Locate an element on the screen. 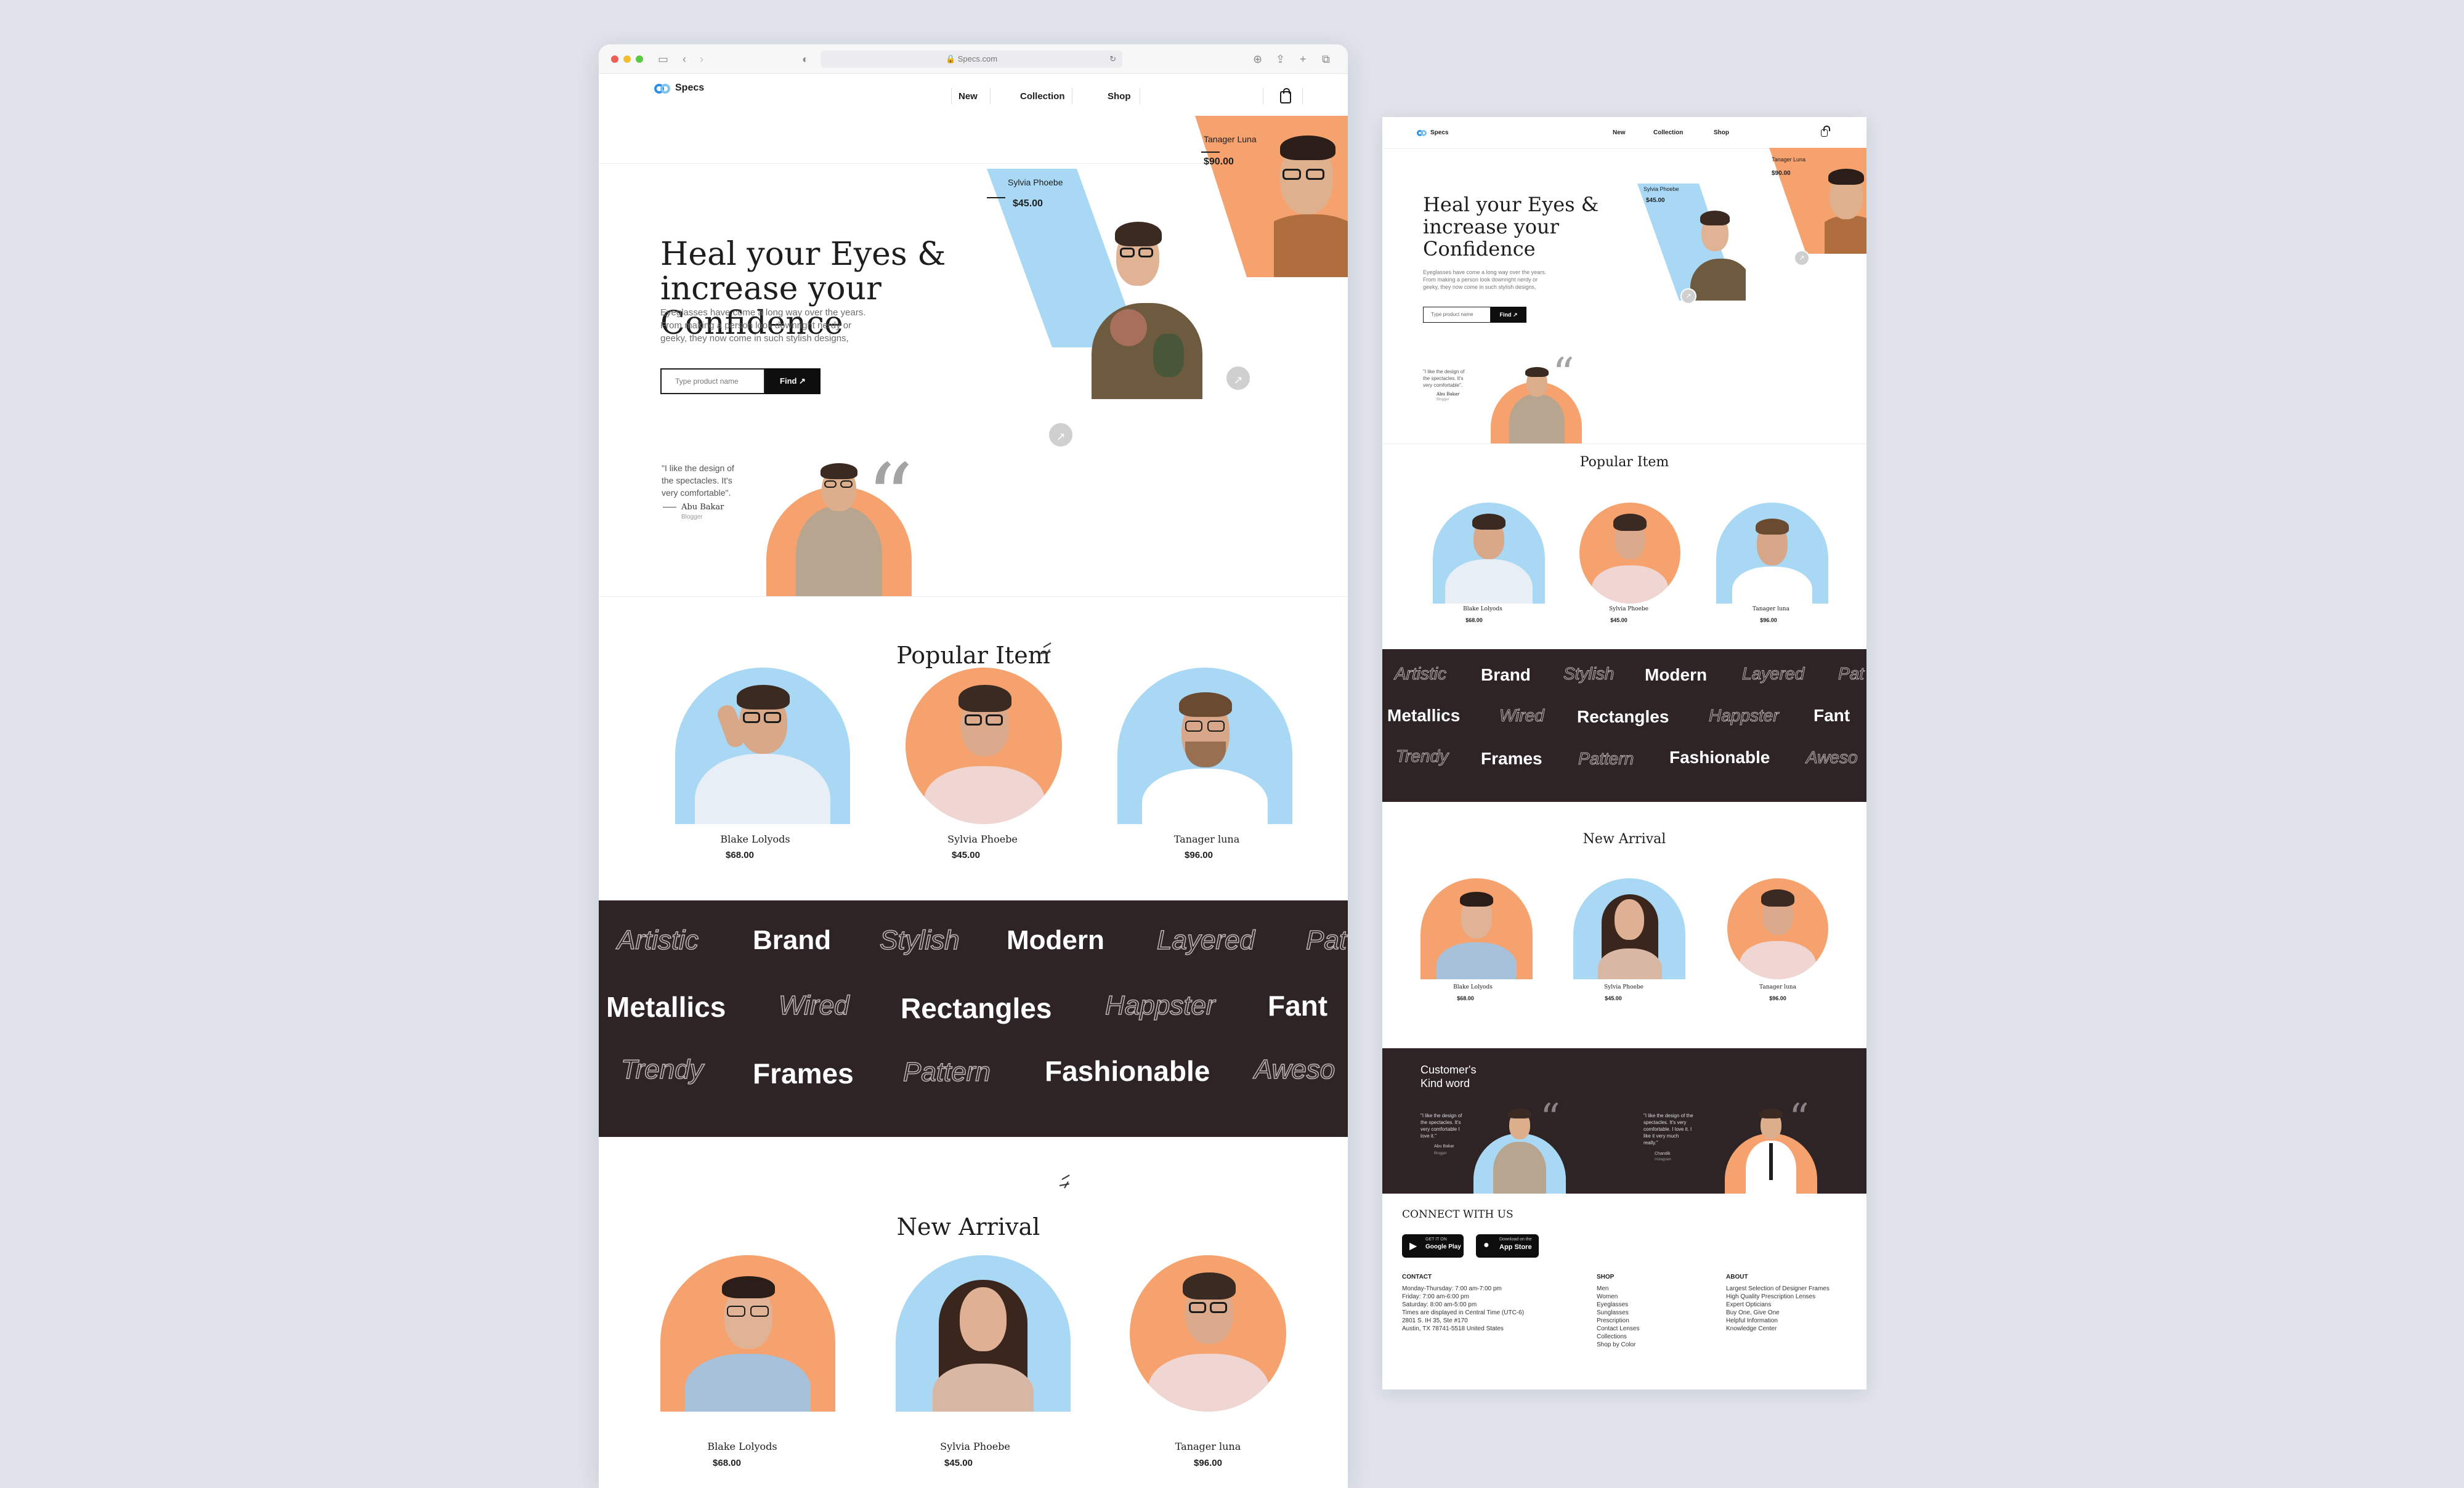 The height and width of the screenshot is (1488, 2464). mock-nav-collection: Collection is located at coordinates (1668, 132).